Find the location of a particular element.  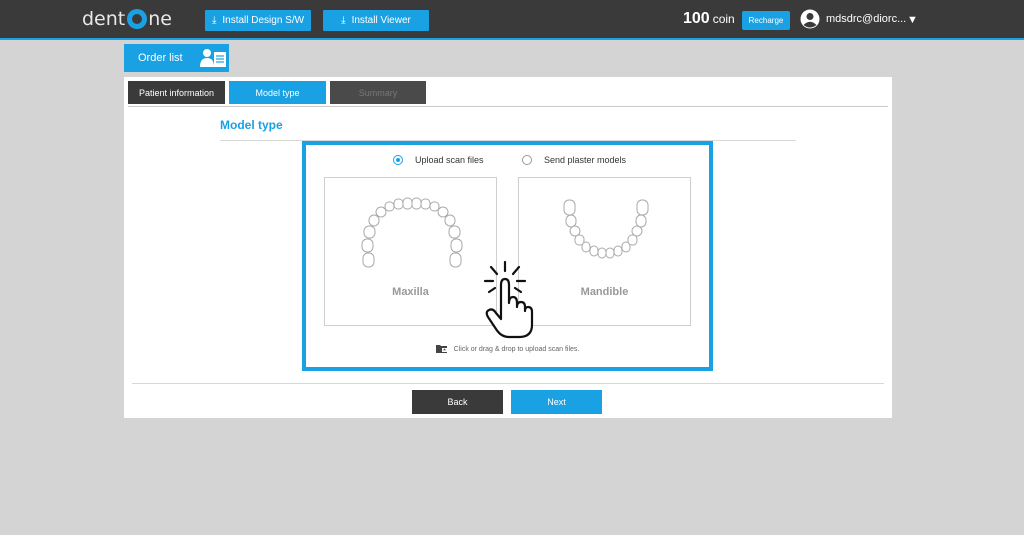

logo-text-suffix: ne is located at coordinates (160, 19).